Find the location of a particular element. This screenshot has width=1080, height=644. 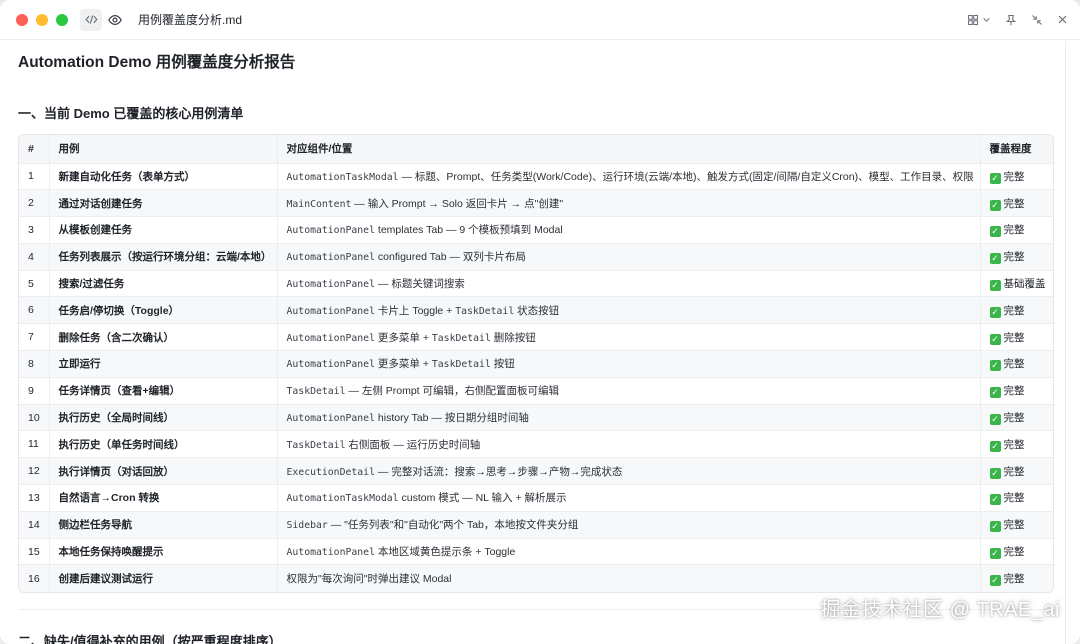

grid-icon is located at coordinates (973, 19).